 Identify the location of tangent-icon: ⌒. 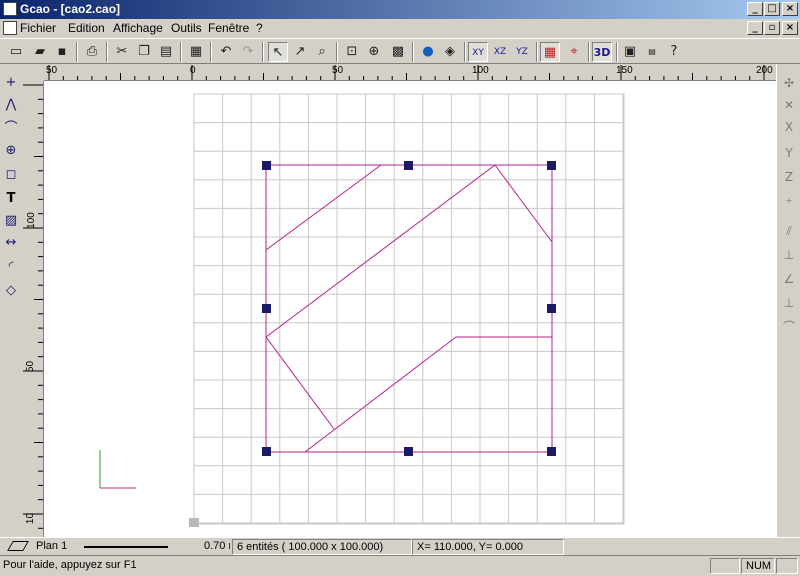
(789, 327).